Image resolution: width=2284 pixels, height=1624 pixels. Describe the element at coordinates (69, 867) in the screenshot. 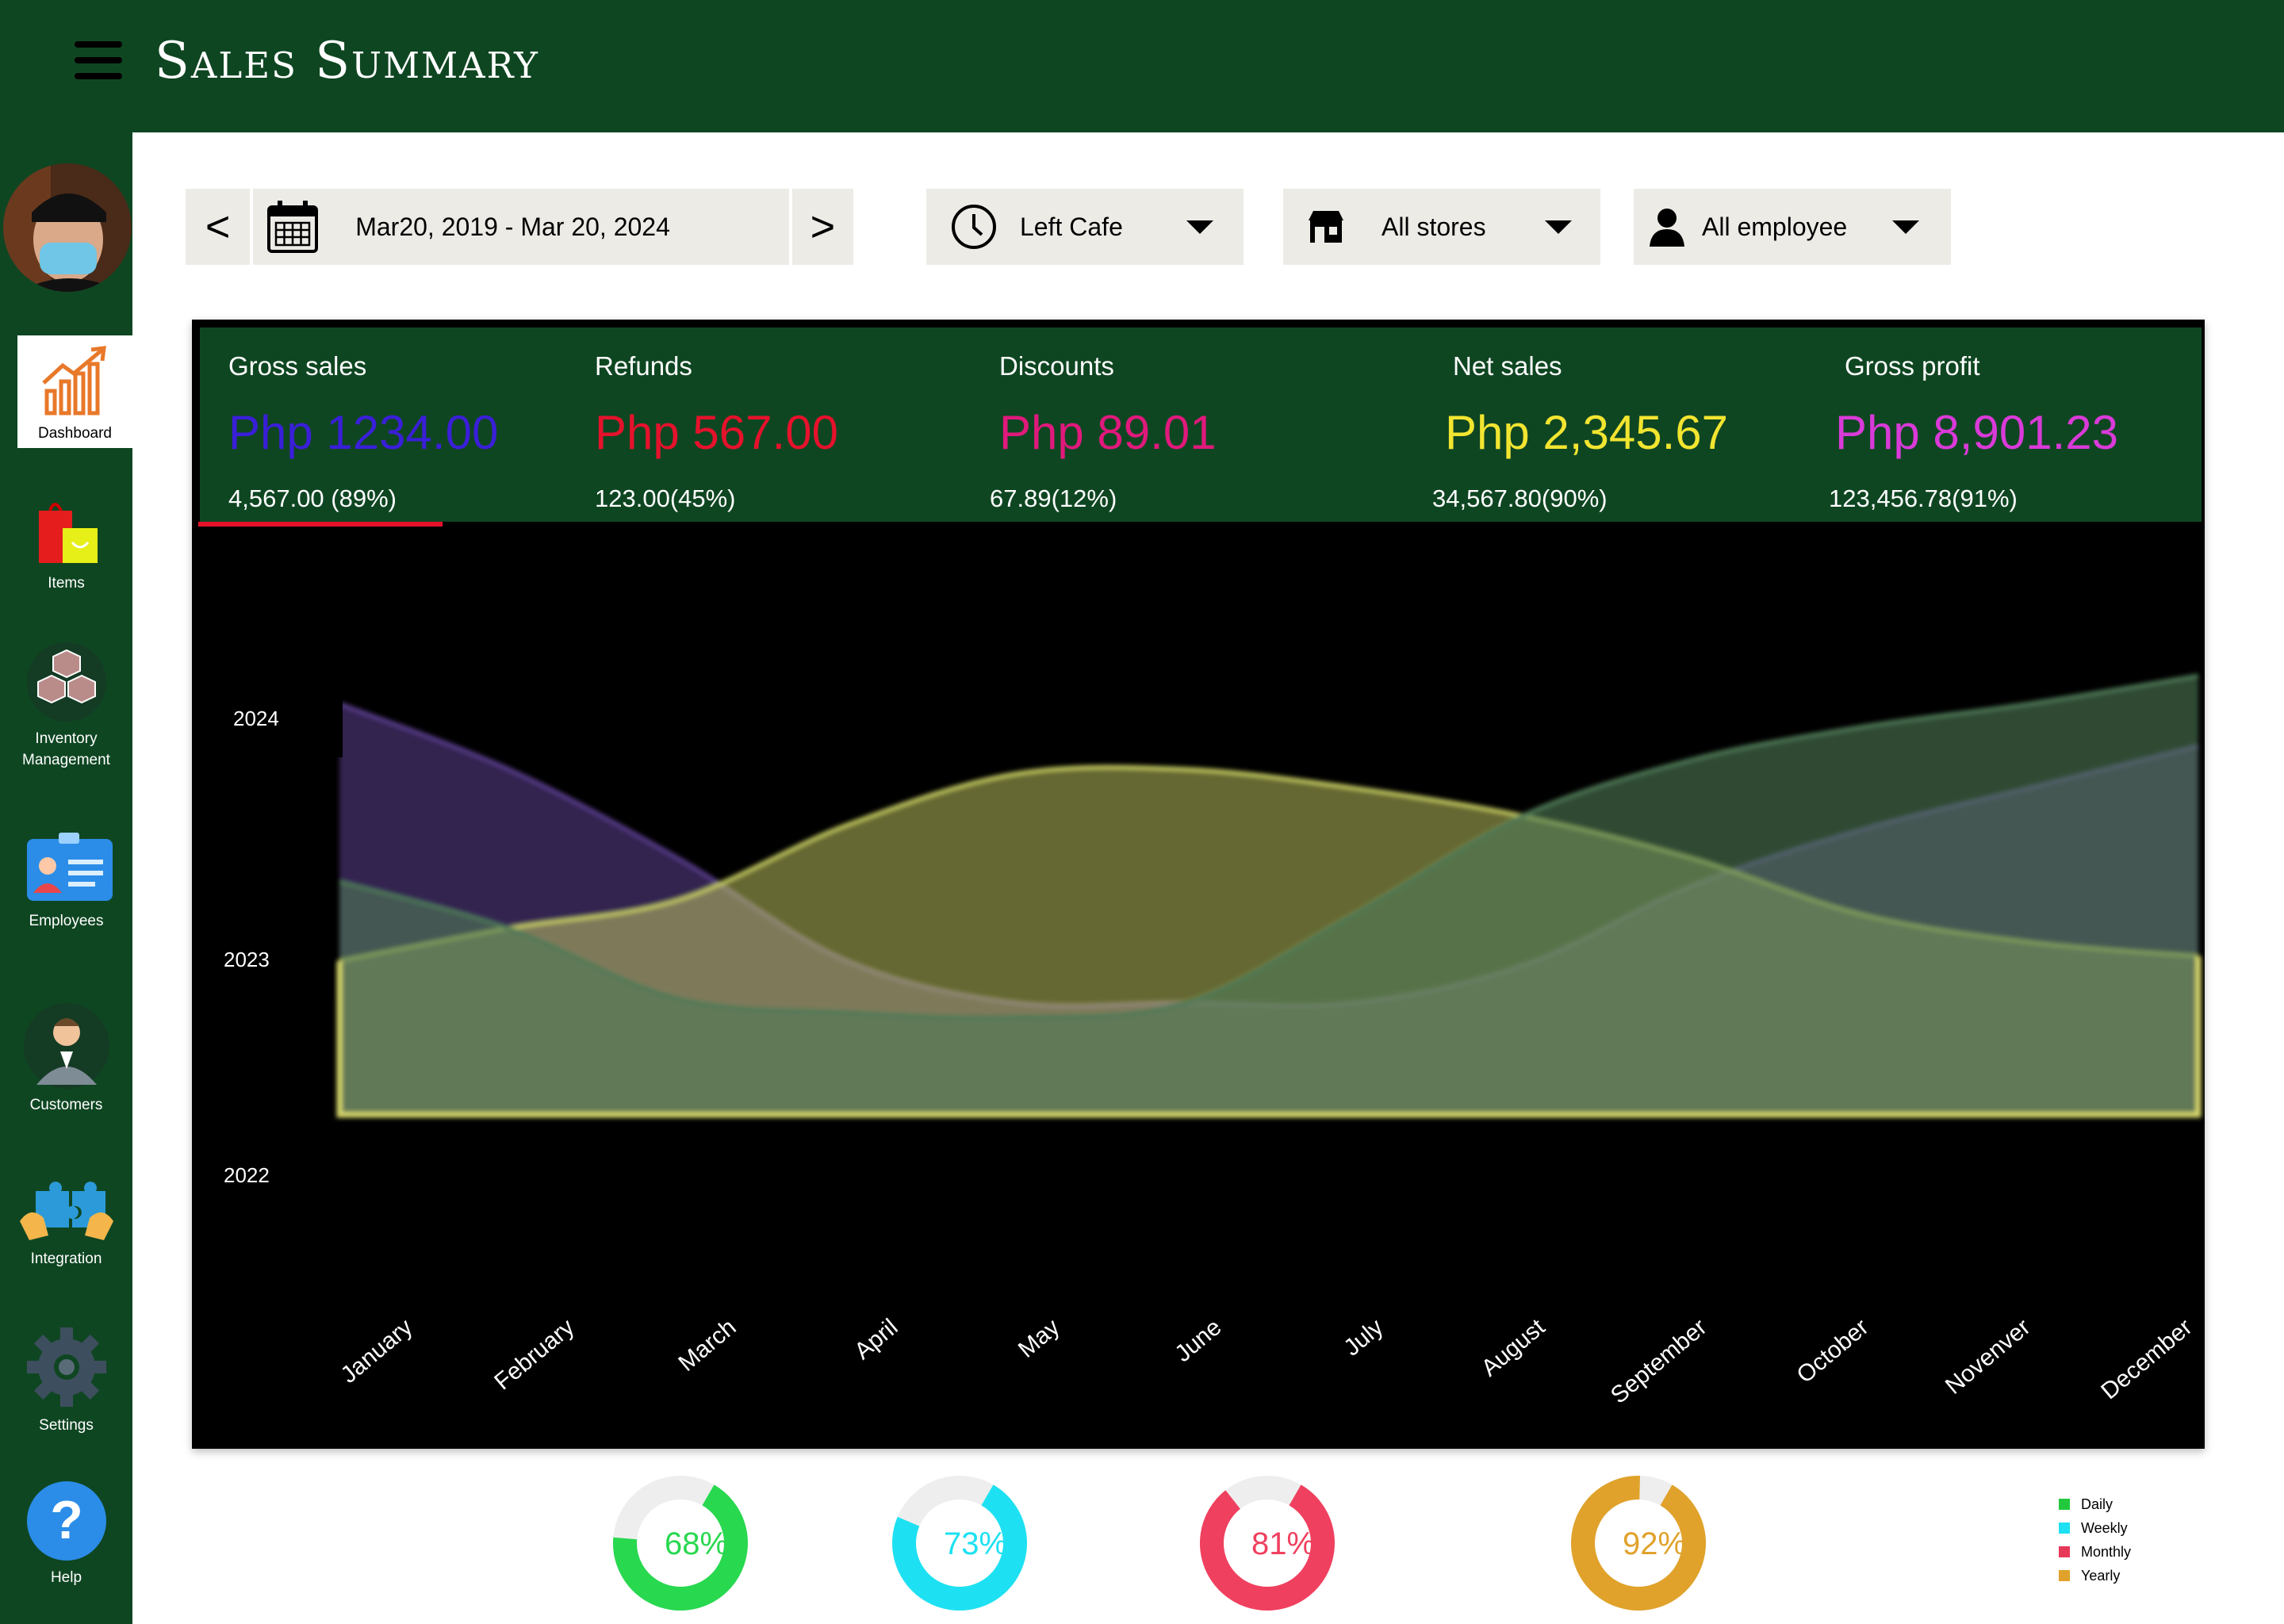

I see `id-card-icon` at that location.